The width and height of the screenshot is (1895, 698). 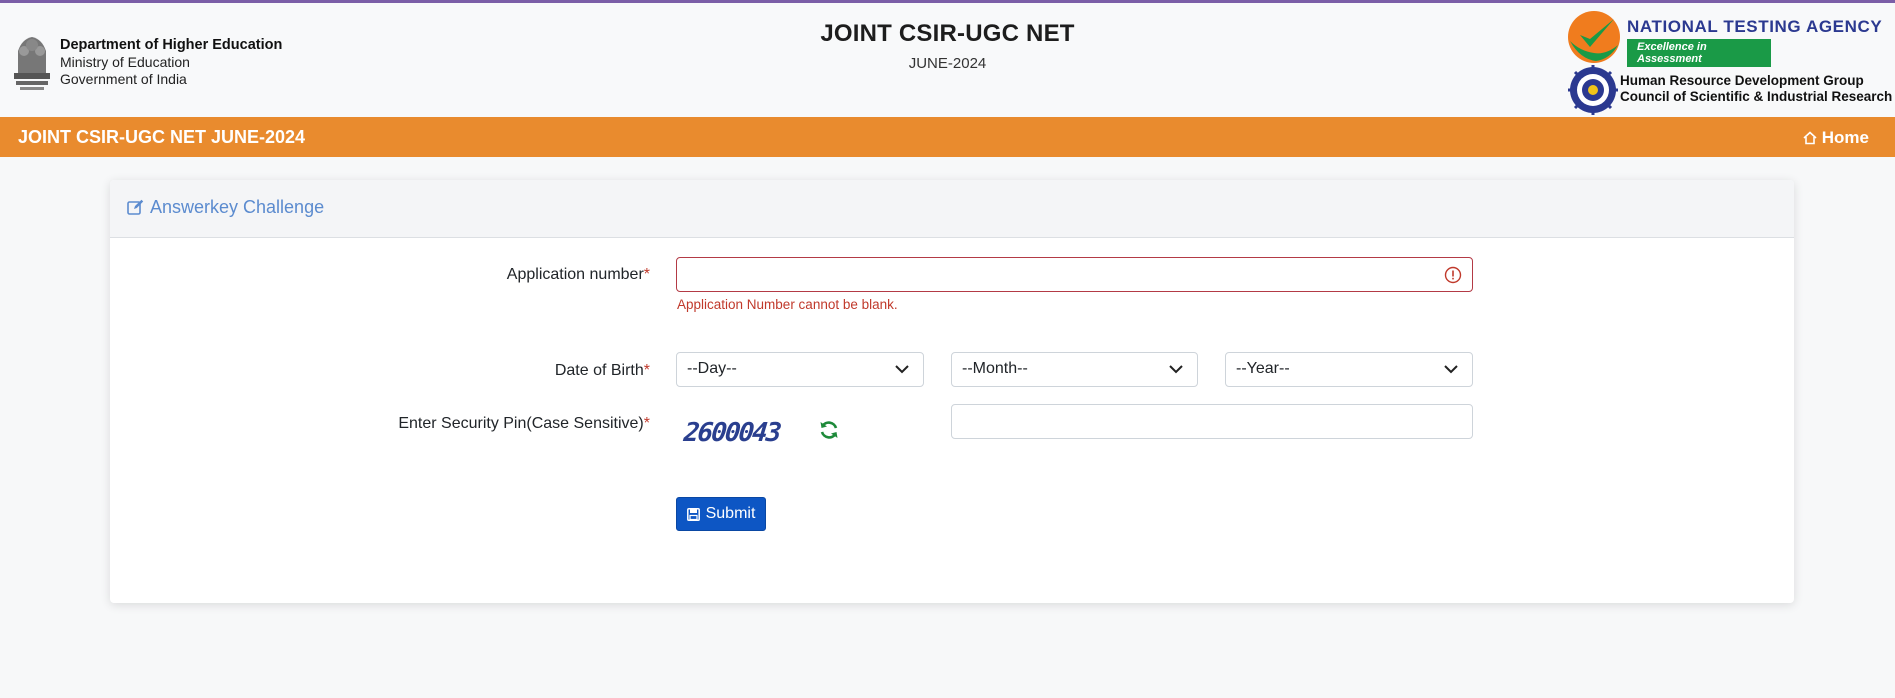 I want to click on card-title: Answerkey Challenge, so click(x=225, y=207).